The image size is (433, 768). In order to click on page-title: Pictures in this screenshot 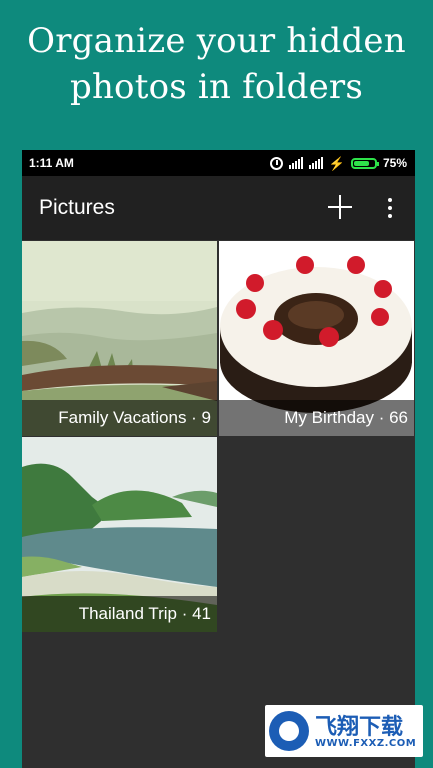, I will do `click(77, 207)`.